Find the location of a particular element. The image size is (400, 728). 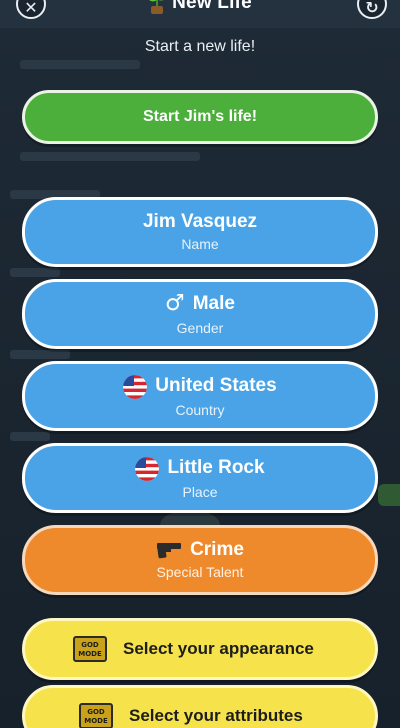

place-caption: Place is located at coordinates (200, 491).